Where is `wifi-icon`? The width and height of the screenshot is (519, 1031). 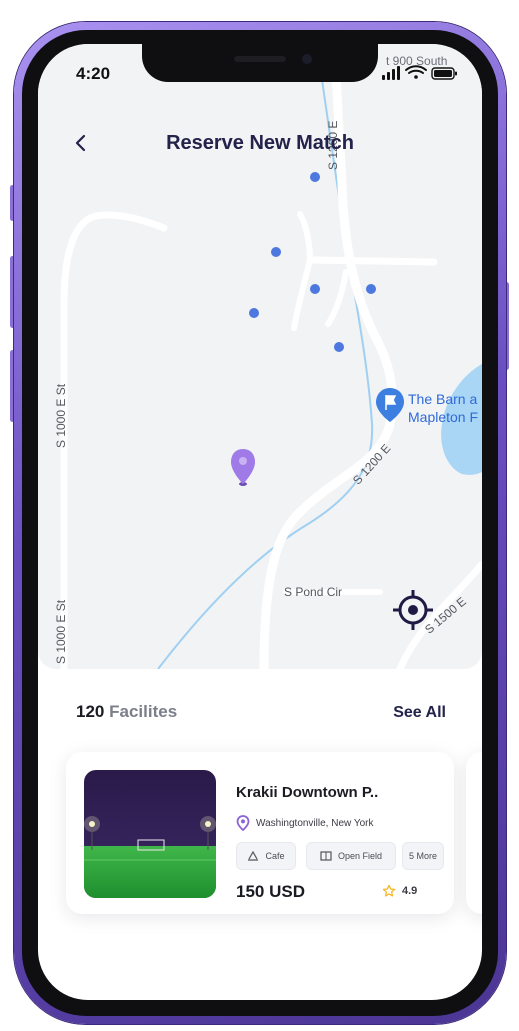
wifi-icon is located at coordinates (416, 72).